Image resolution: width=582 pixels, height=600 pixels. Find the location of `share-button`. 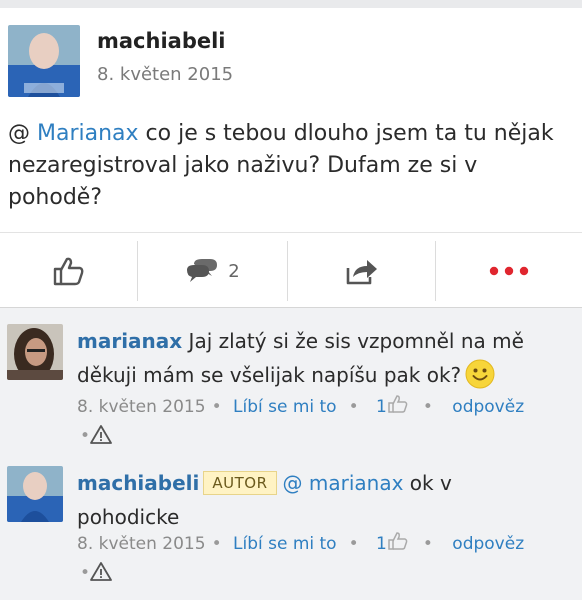

share-button is located at coordinates (362, 271).